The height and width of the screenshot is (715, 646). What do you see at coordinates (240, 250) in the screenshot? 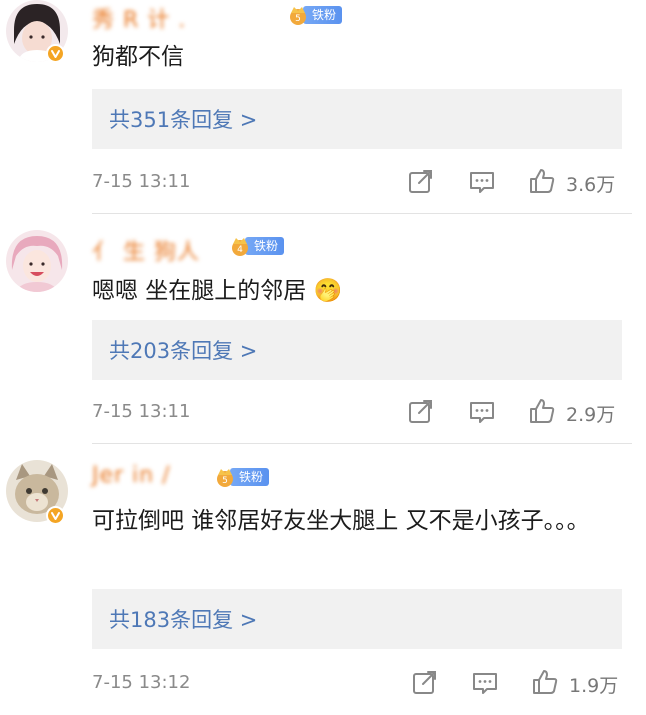
I see `svg-text: 4` at bounding box center [240, 250].